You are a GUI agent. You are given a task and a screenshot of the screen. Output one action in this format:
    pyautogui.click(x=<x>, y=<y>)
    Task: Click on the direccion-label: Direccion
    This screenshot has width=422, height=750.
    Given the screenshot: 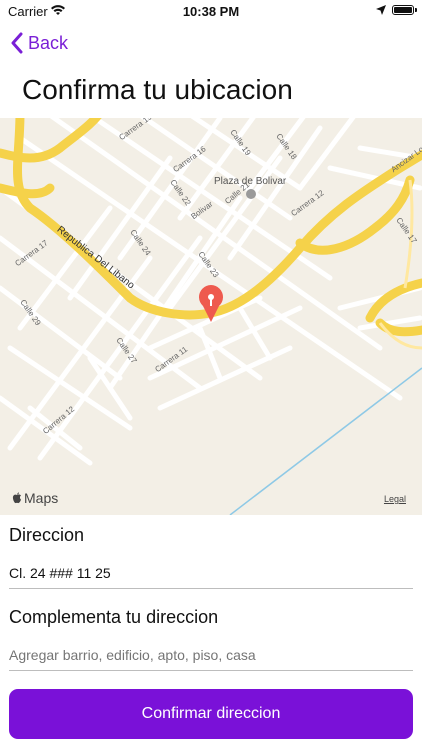 What is the action you would take?
    pyautogui.click(x=47, y=535)
    